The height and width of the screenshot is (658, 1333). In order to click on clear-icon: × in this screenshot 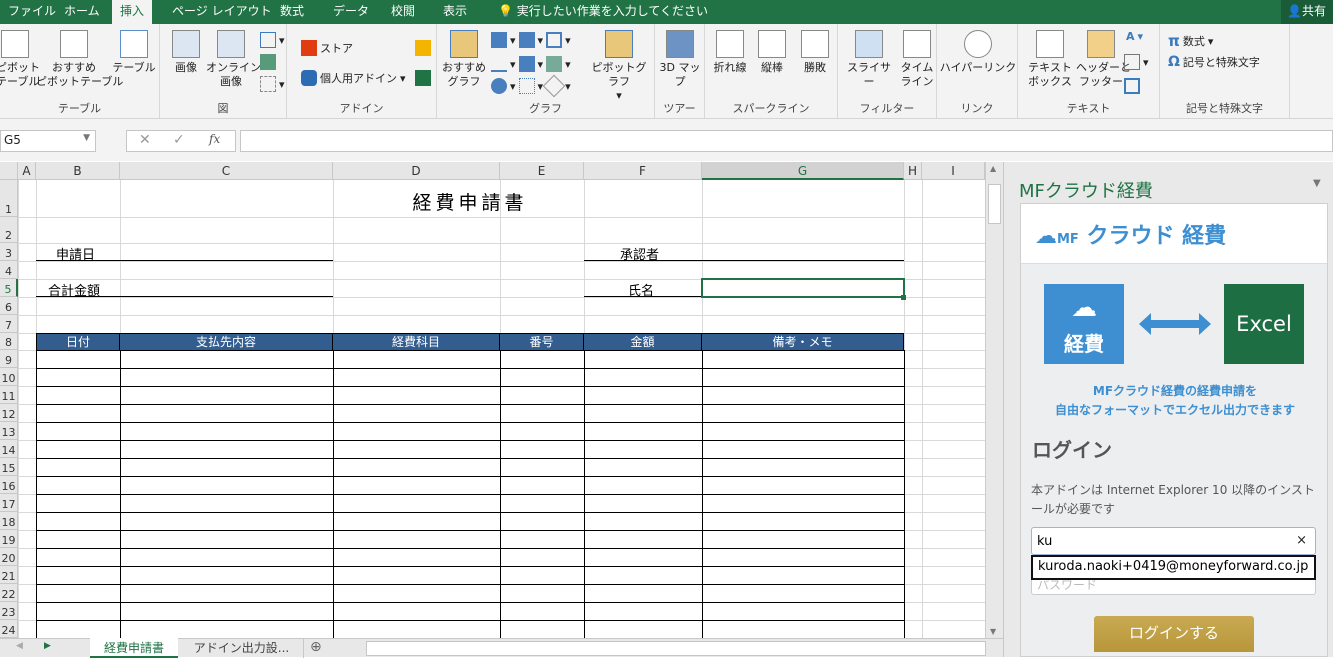, I will do `click(1301, 540)`.